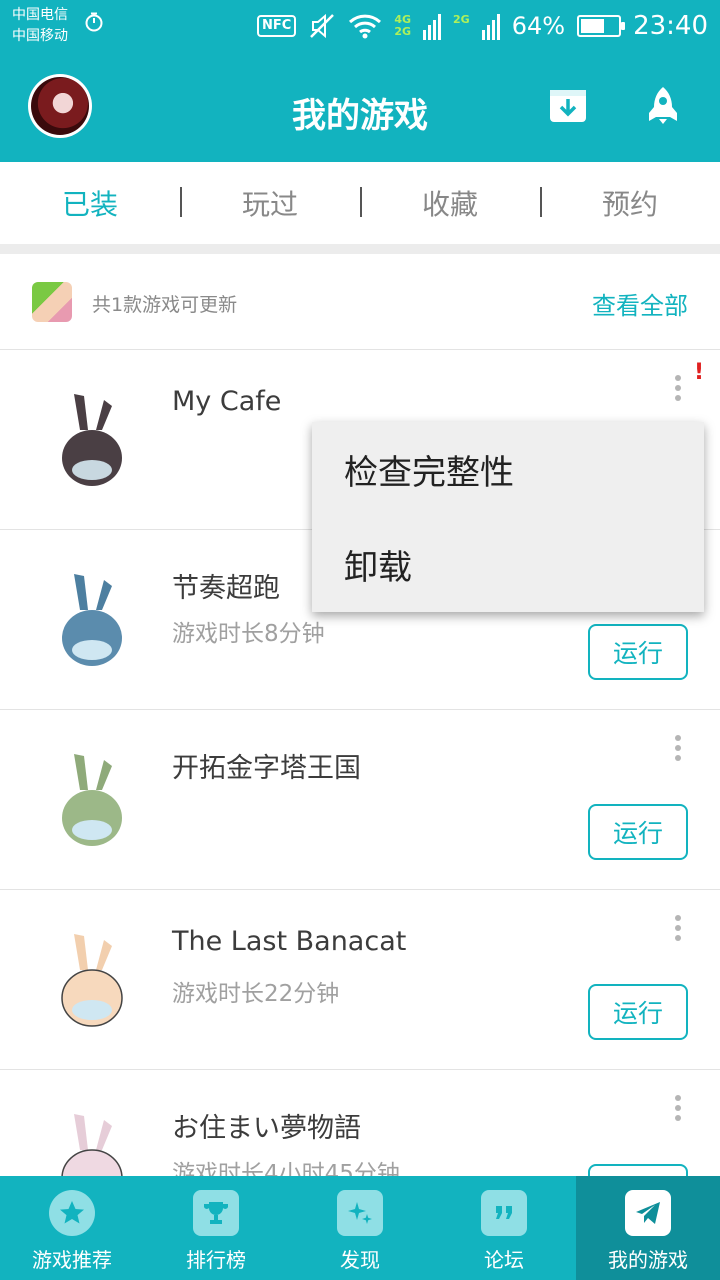 The height and width of the screenshot is (1280, 720). Describe the element at coordinates (360, 302) in the screenshot. I see `update-banner: 共1款游戏可更新 查看全部` at that location.